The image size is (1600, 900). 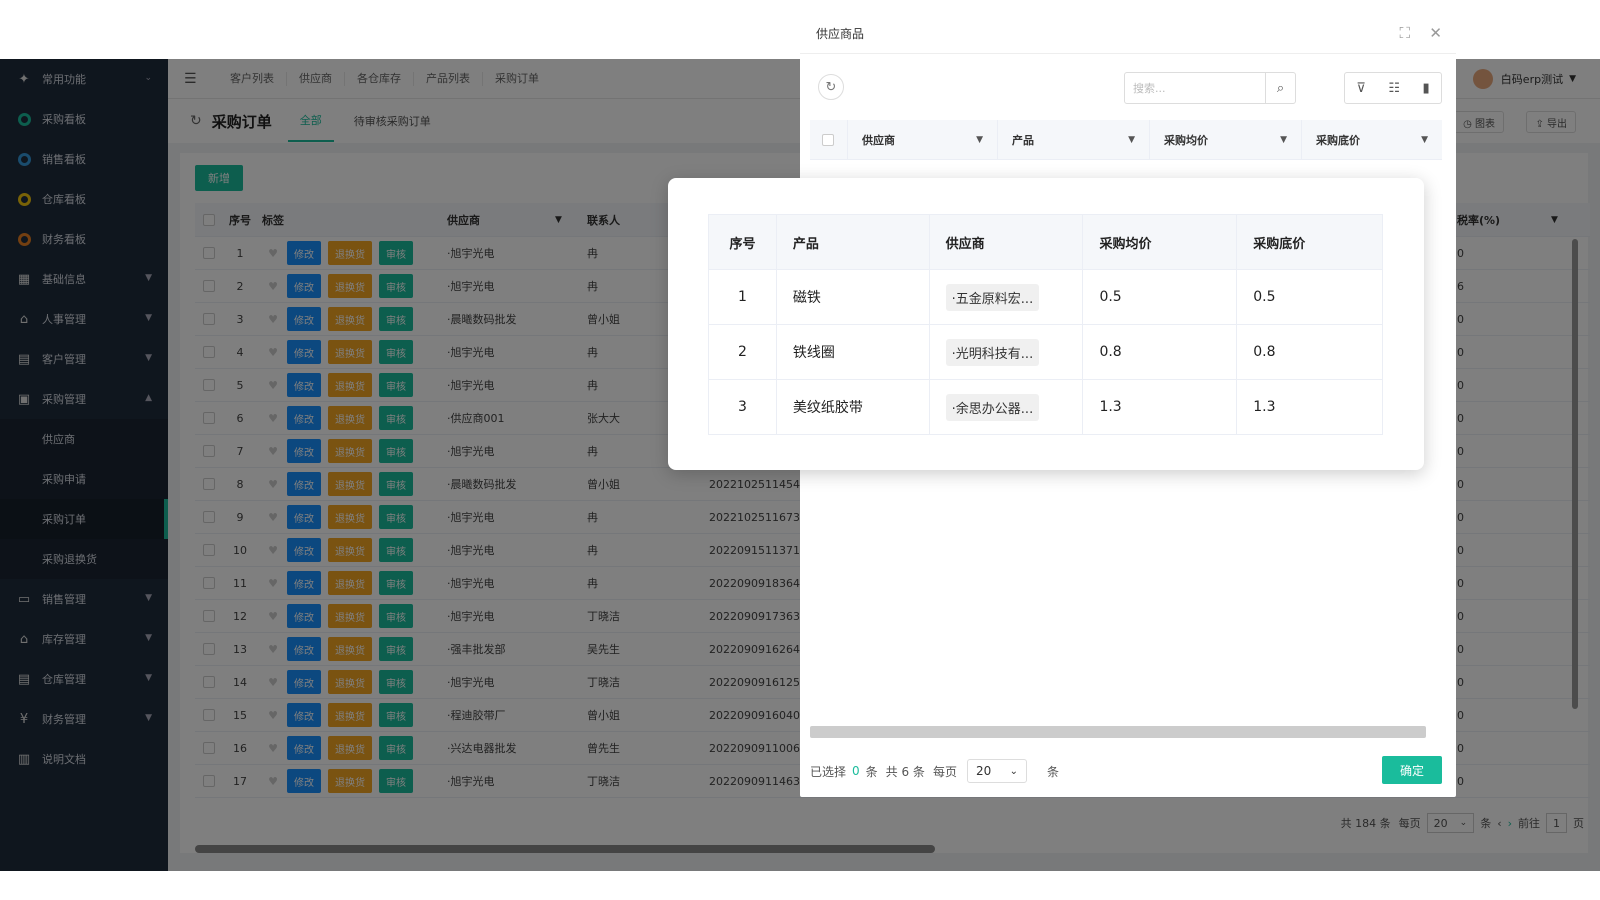 I want to click on dialog-horizontal-scrollbar, so click(x=1118, y=732).